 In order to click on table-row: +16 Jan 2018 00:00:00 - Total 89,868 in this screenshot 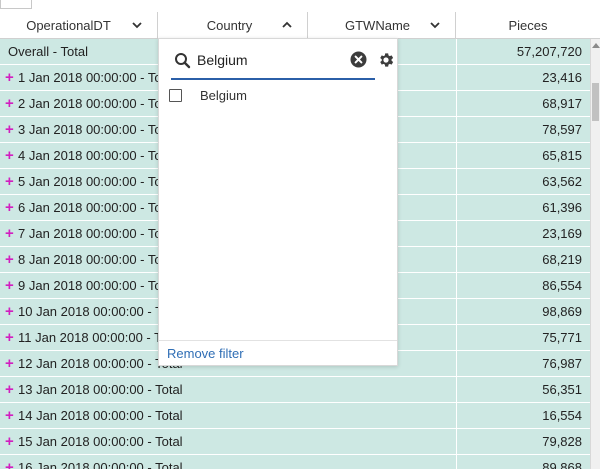, I will do `click(295, 462)`.